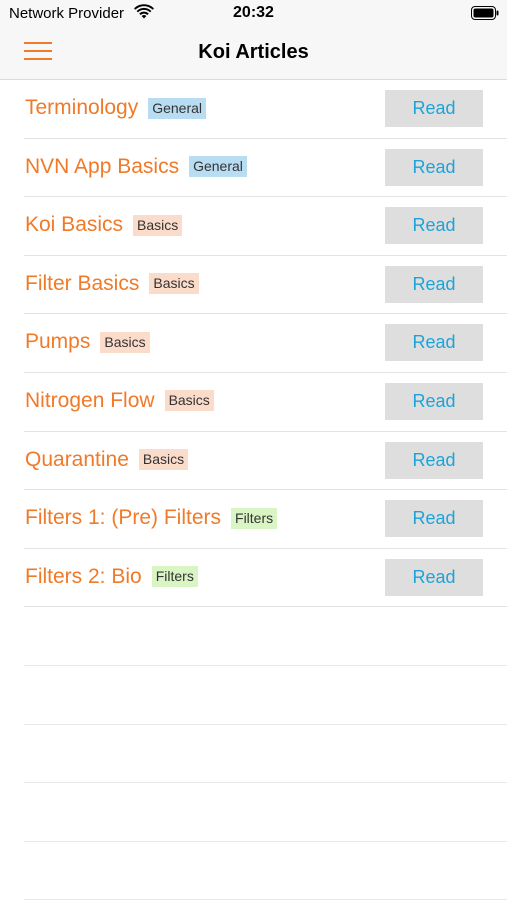 The height and width of the screenshot is (900, 507). Describe the element at coordinates (253, 109) in the screenshot. I see `list-item: Terminology General Read` at that location.